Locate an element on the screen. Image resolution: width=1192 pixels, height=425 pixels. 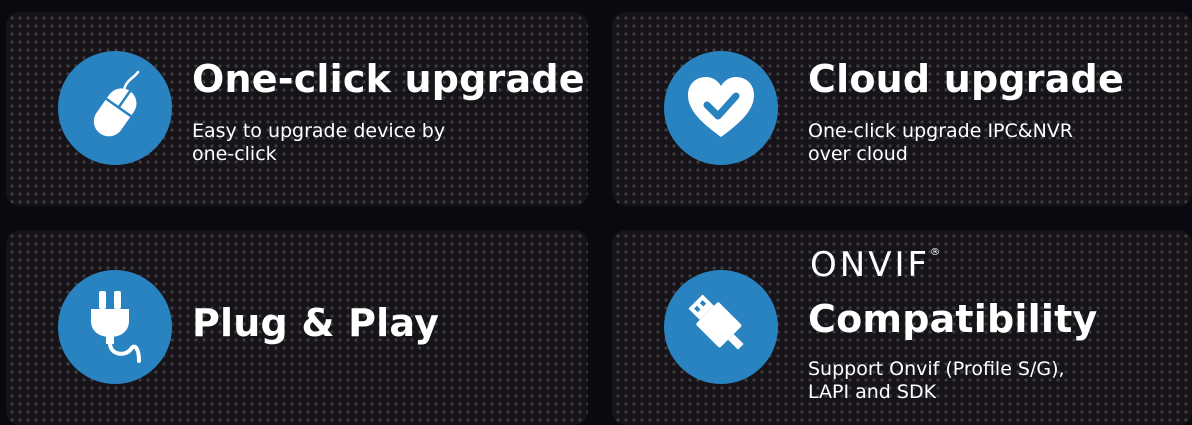
onvif-logo-text: ONVIF is located at coordinates (870, 265).